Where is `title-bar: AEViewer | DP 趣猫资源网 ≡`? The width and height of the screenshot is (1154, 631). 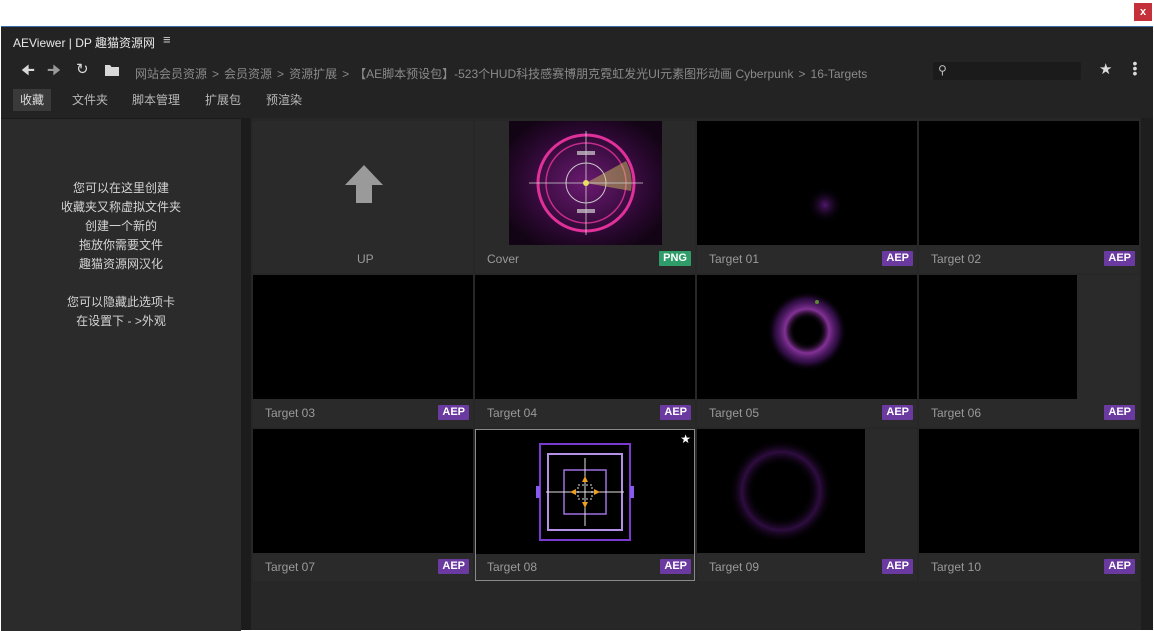
title-bar: AEViewer | DP 趣猫资源网 ≡ is located at coordinates (577, 40).